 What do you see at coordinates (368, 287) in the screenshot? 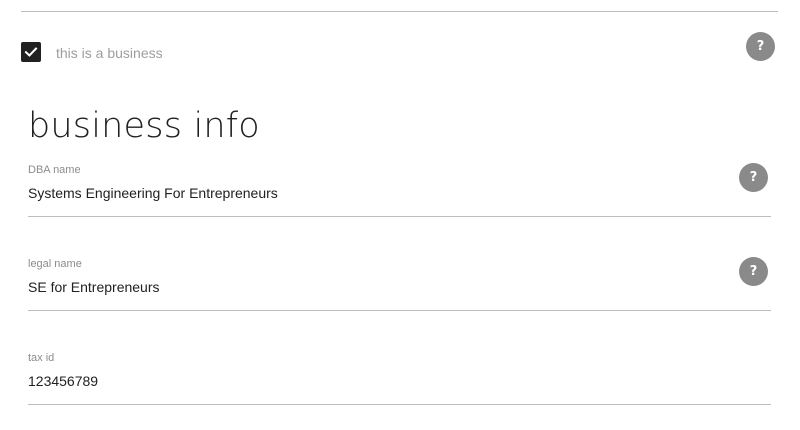
I see `legal-name-input` at bounding box center [368, 287].